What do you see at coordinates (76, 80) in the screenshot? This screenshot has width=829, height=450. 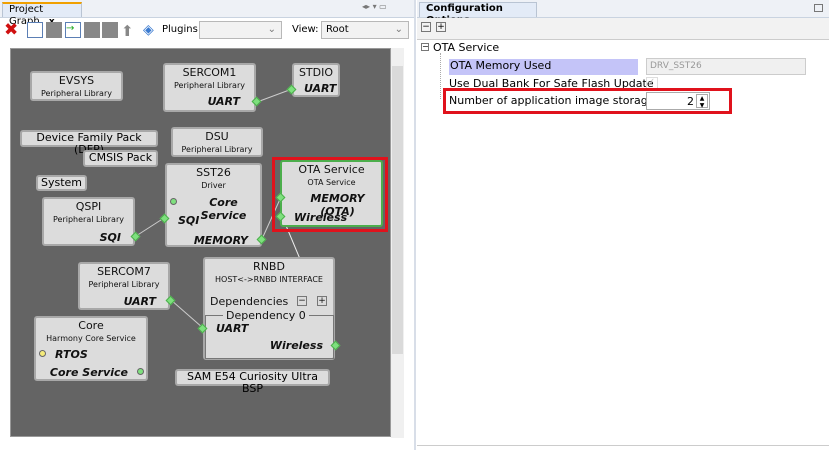 I see `node-title: EVSYS` at bounding box center [76, 80].